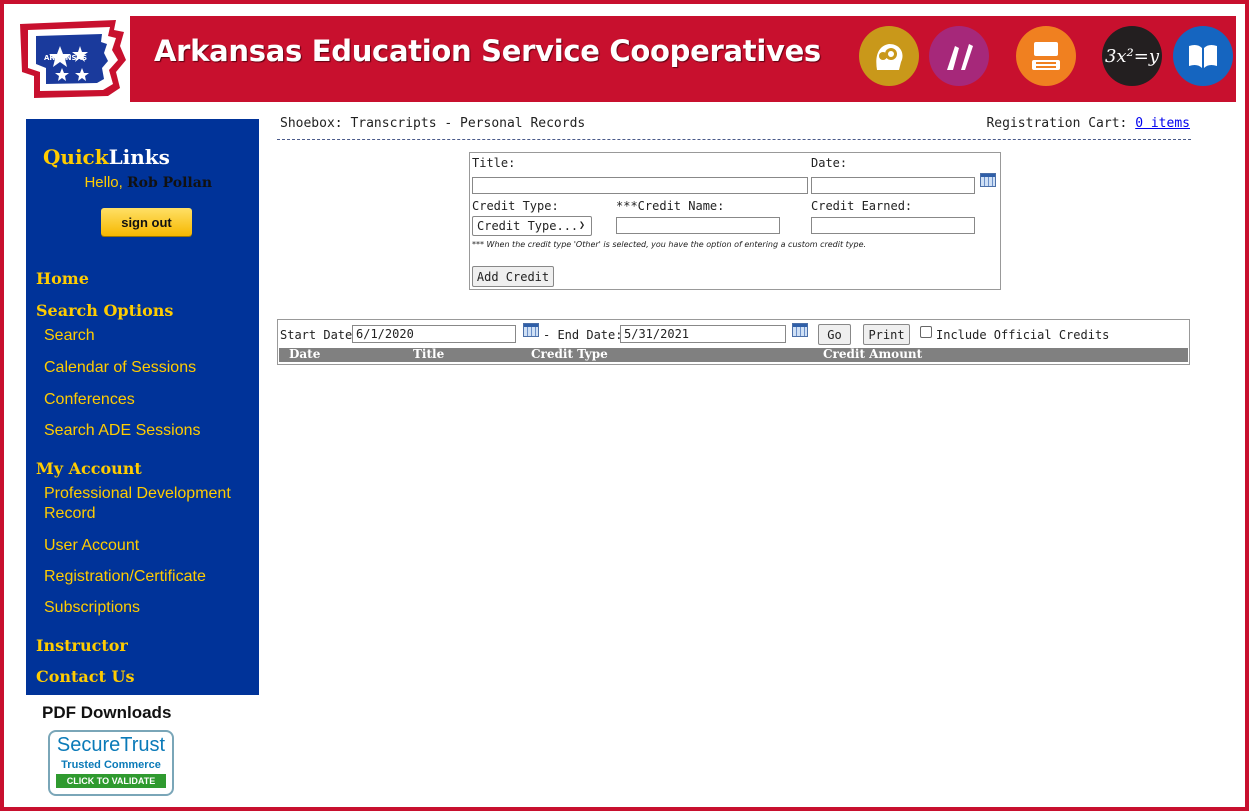 The height and width of the screenshot is (811, 1249). Describe the element at coordinates (494, 163) in the screenshot. I see `title-label: Title:` at that location.